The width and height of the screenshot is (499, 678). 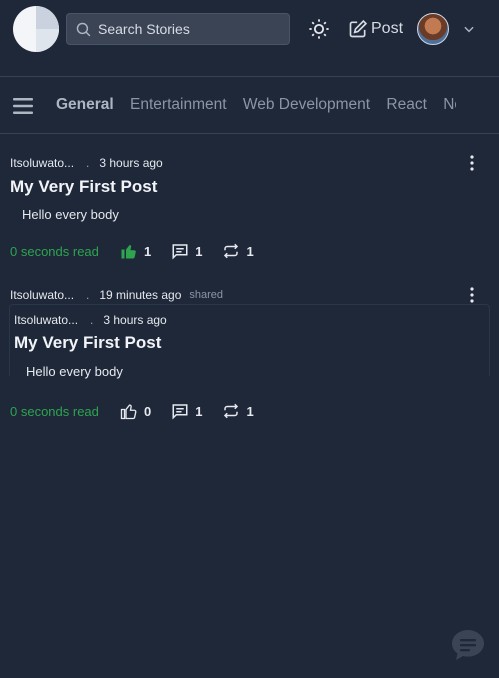 I want to click on embedded-post-title: My Very First Post, so click(x=87, y=343).